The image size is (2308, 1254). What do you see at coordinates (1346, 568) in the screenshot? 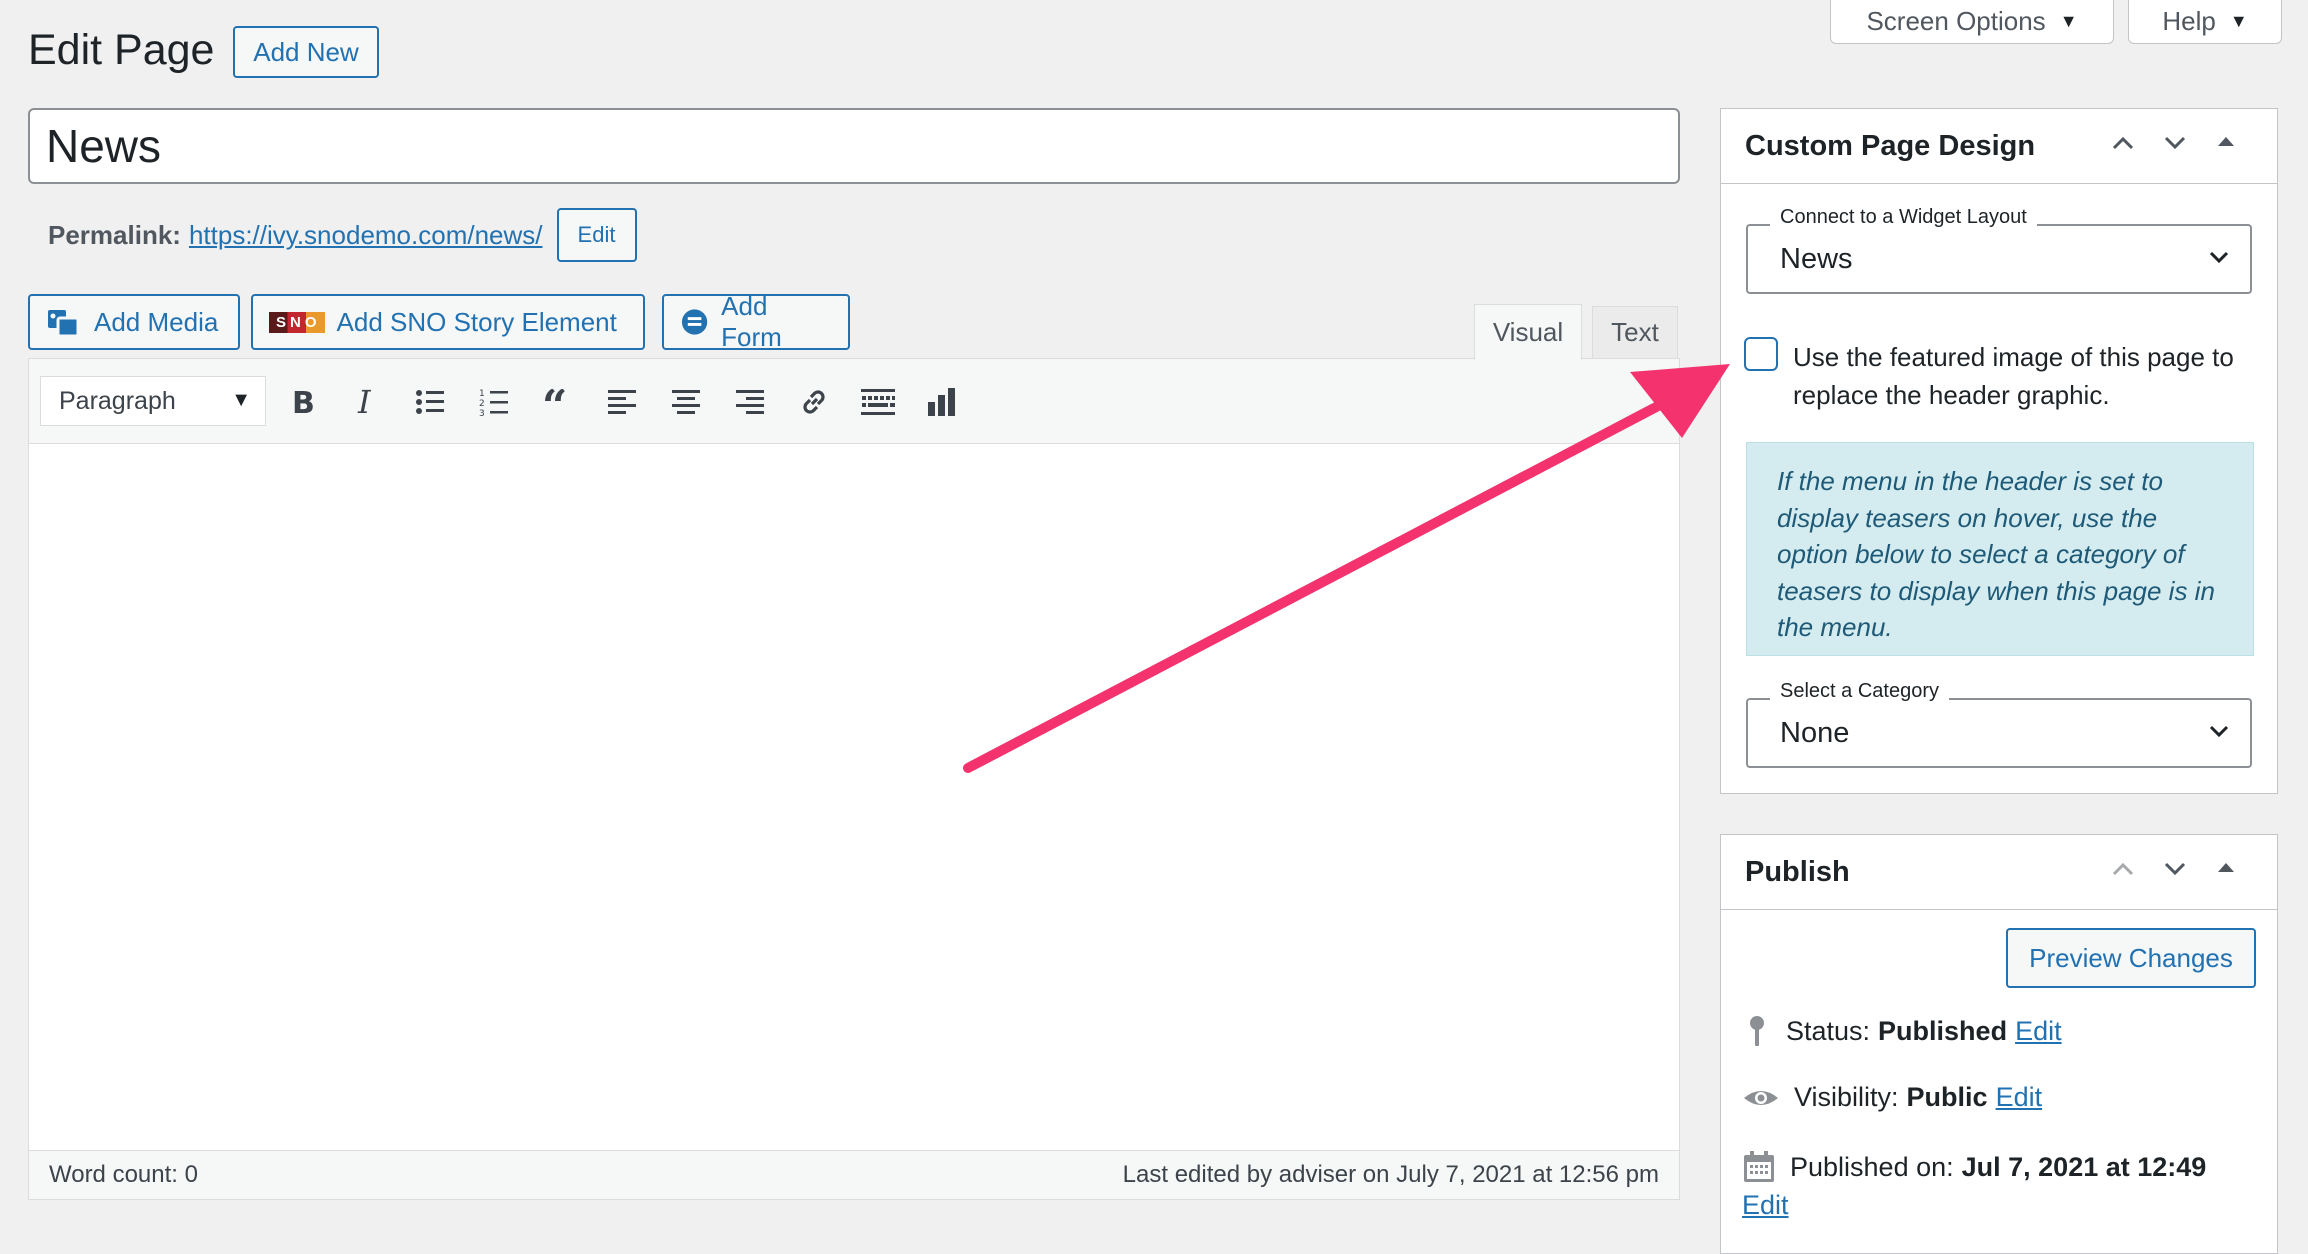
I see `annotation-arrow` at bounding box center [1346, 568].